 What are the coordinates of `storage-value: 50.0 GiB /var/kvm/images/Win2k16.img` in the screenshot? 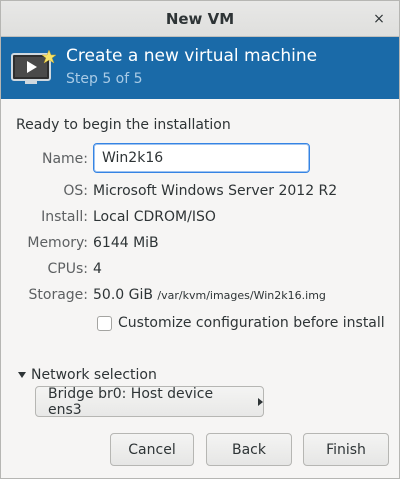 It's located at (209, 295).